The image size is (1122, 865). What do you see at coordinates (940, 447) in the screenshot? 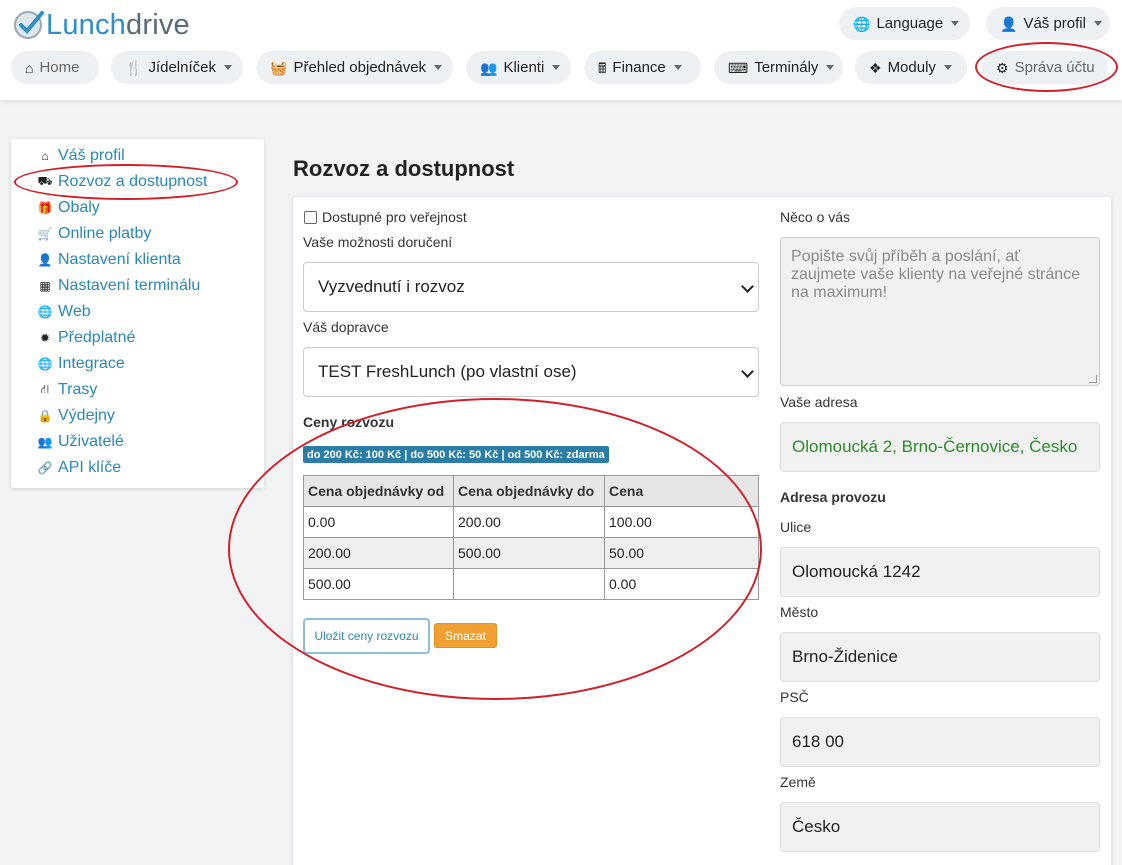
I see `address-field: Olomoucká 2, Brno-Černovice, Česko` at bounding box center [940, 447].